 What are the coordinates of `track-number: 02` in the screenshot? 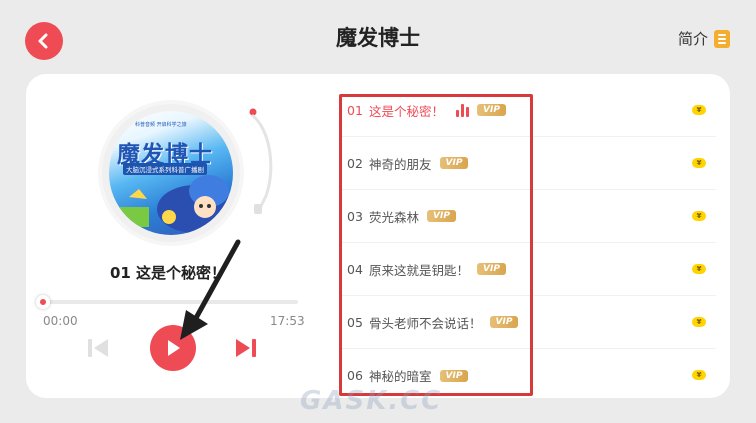 It's located at (355, 163).